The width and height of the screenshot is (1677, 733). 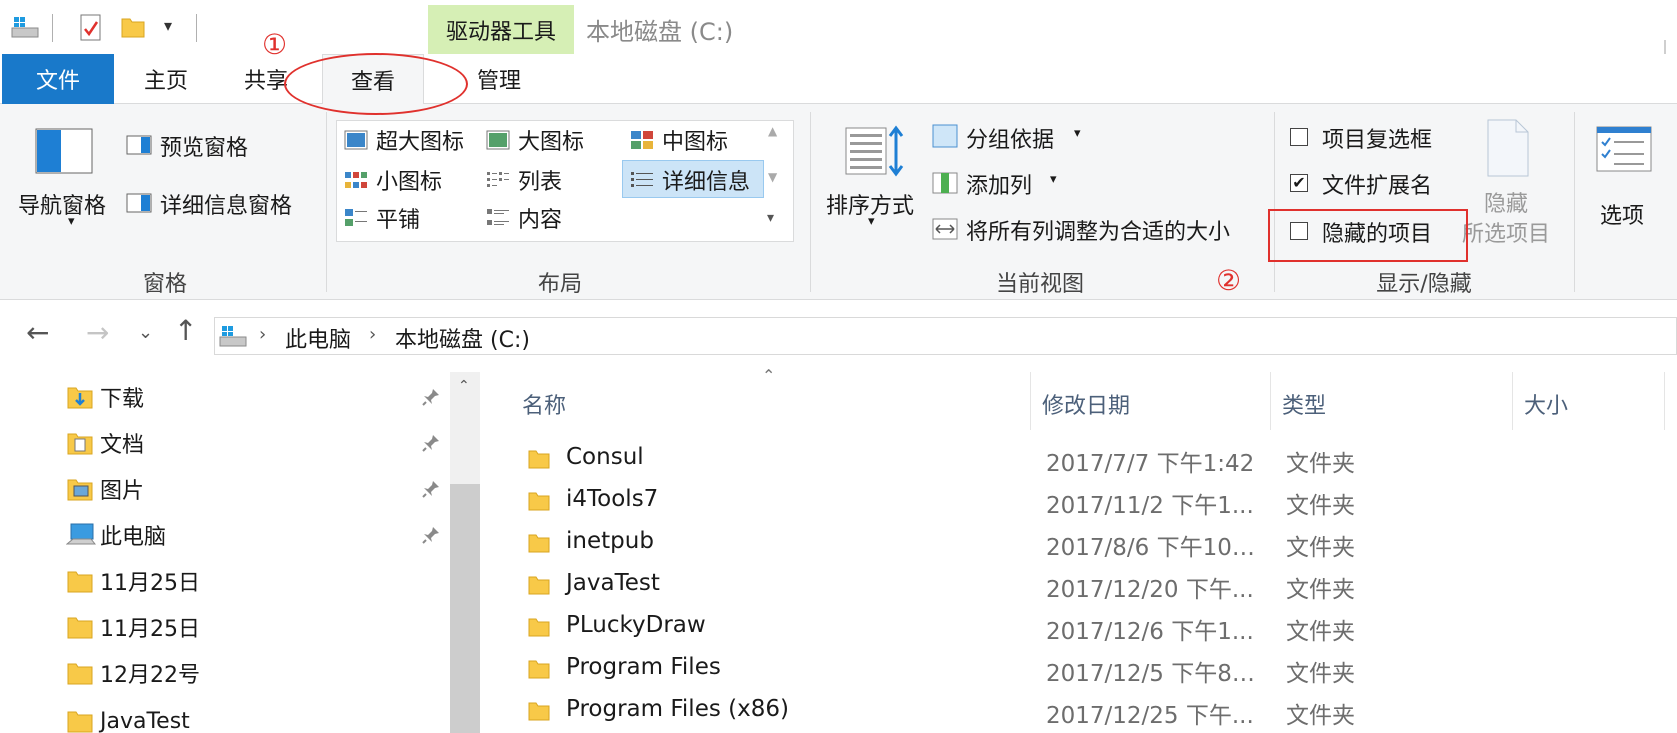 What do you see at coordinates (116, 535) in the screenshot?
I see `nav-item-this-pc: 此电脑` at bounding box center [116, 535].